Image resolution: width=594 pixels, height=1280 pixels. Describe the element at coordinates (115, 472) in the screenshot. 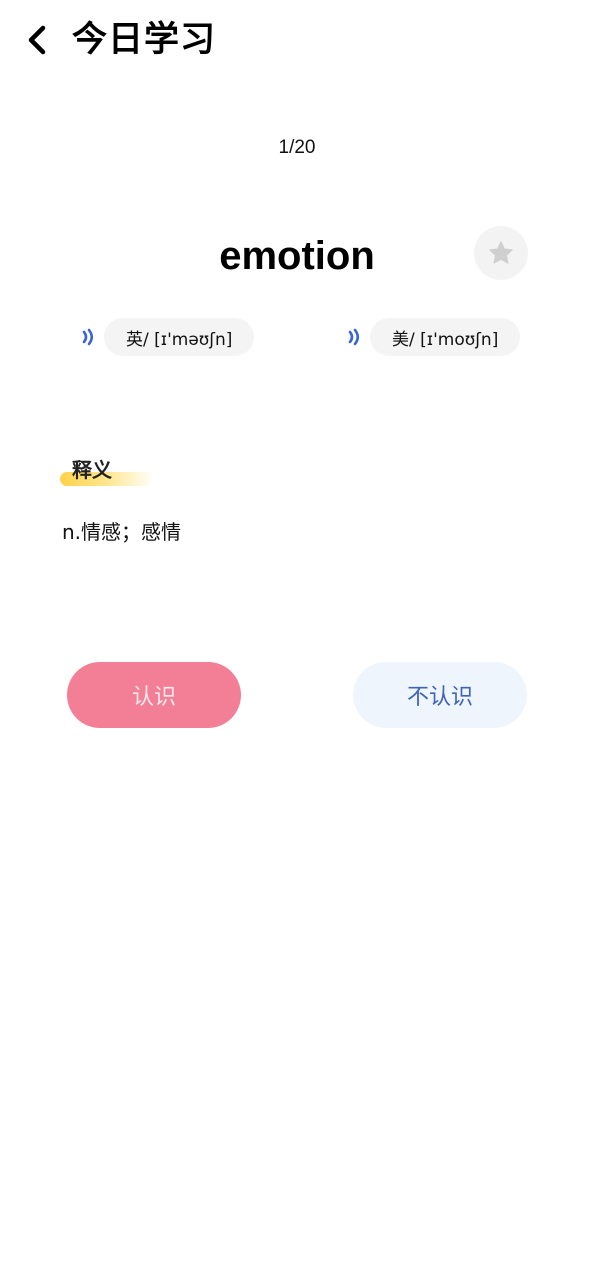

I see `definition-heading: 释义` at that location.